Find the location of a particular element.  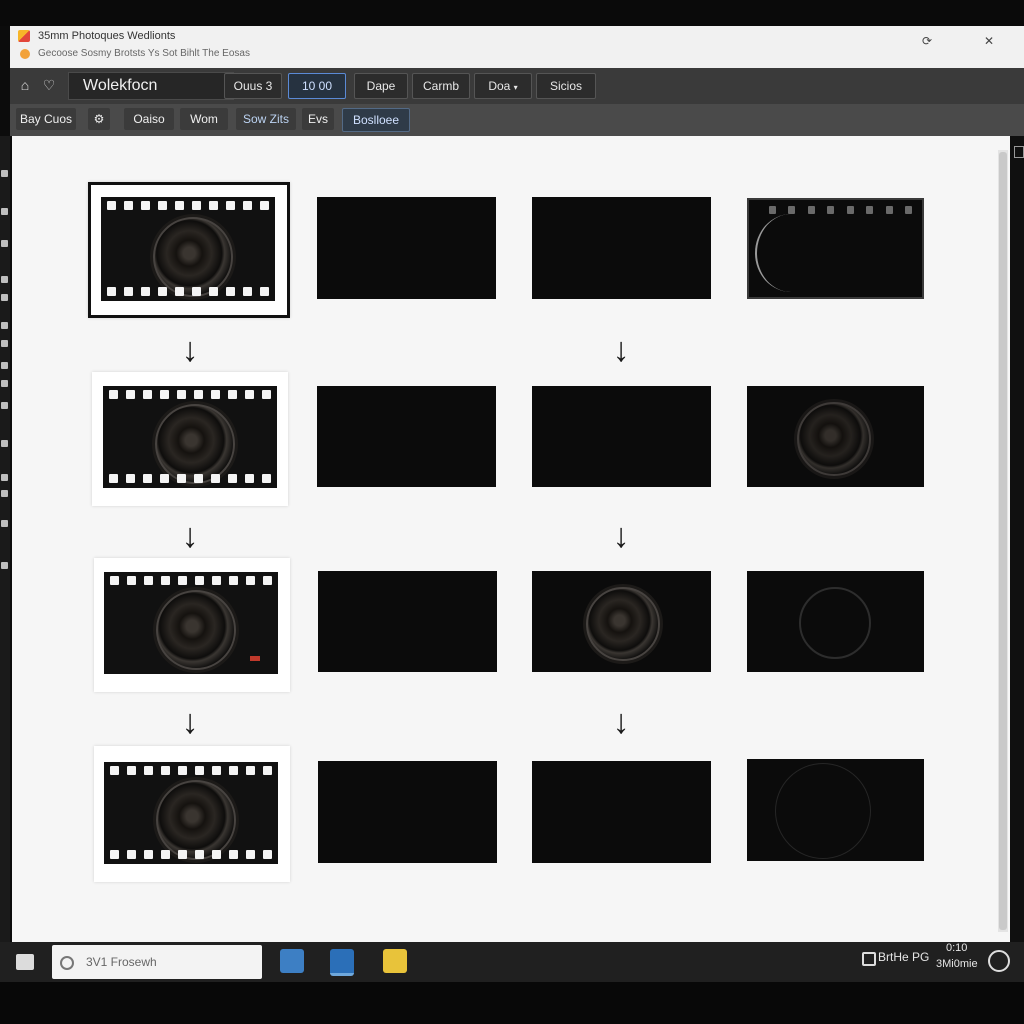

home-icon: ⌂ is located at coordinates (25, 85).